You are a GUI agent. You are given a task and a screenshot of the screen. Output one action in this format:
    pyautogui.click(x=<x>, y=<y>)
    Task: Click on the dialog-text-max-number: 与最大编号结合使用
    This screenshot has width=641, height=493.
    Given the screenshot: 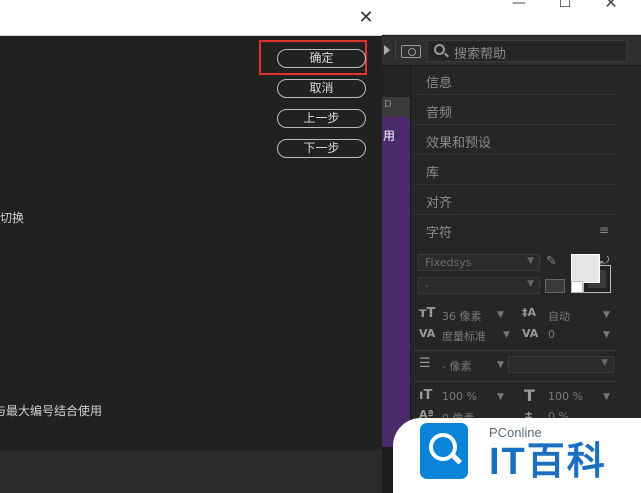 What is the action you would take?
    pyautogui.click(x=51, y=411)
    